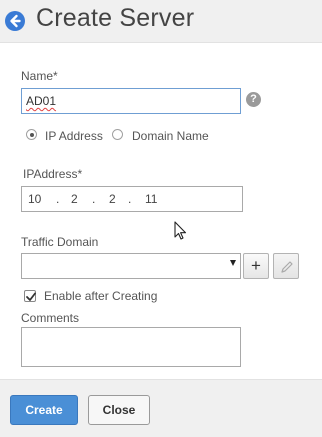 The image size is (322, 437). I want to click on pencil-icon, so click(287, 267).